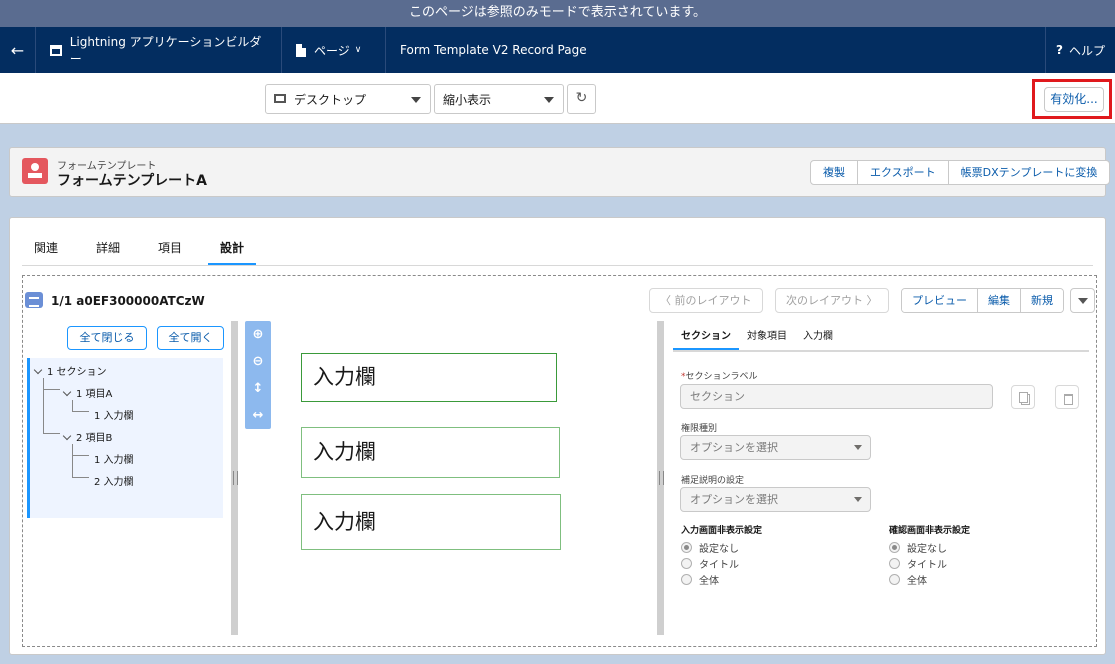 This screenshot has height=664, width=1115. Describe the element at coordinates (87, 392) in the screenshot. I see `tree-item-field-a: 1 項目A` at that location.